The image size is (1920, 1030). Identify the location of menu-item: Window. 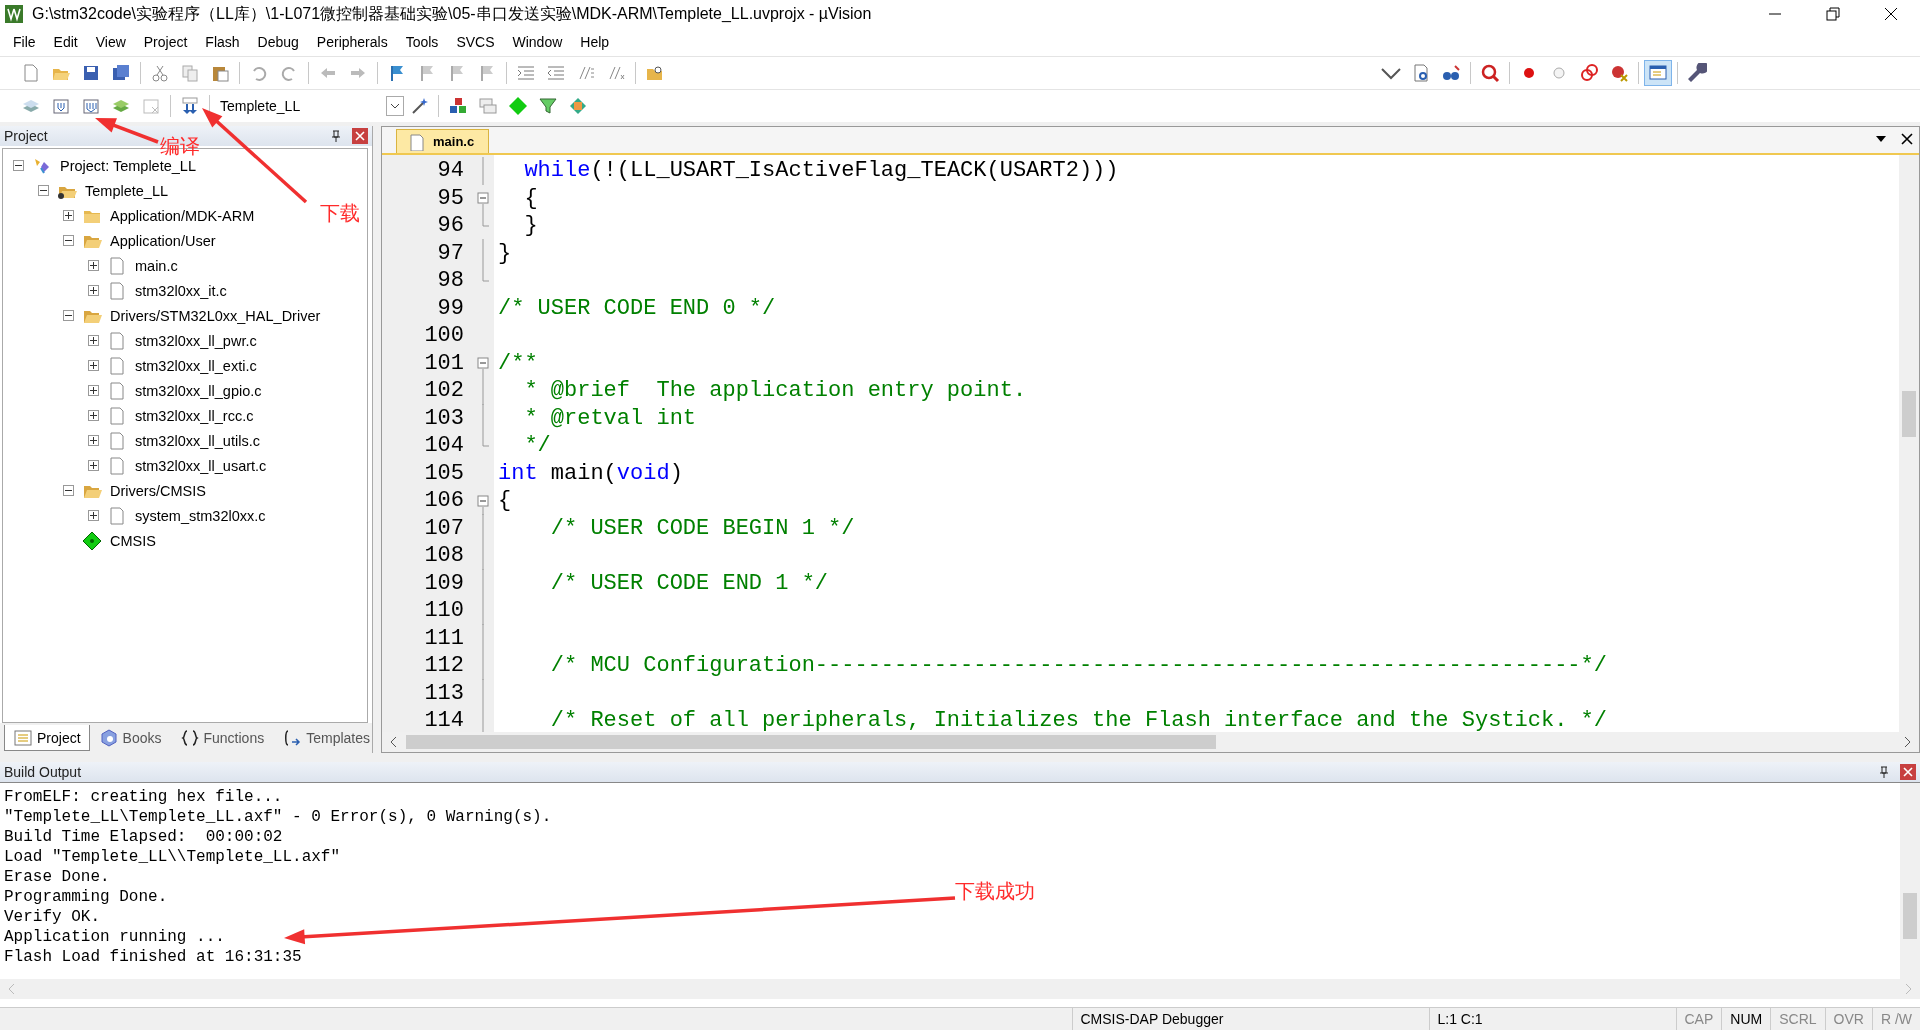
(537, 42).